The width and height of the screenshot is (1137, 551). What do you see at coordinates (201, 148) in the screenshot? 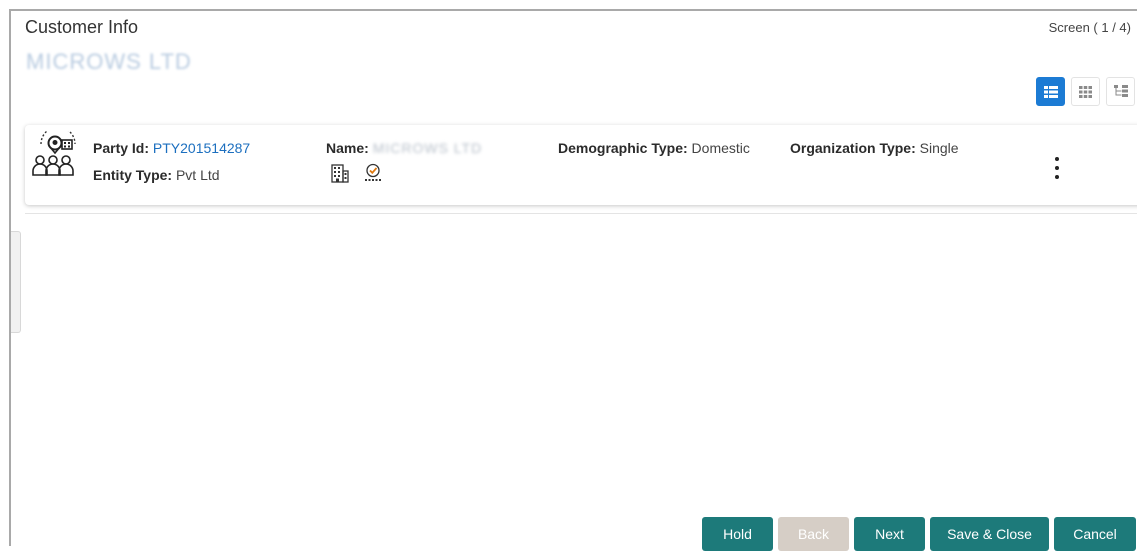
I see `party-id-link: PTY201514287` at bounding box center [201, 148].